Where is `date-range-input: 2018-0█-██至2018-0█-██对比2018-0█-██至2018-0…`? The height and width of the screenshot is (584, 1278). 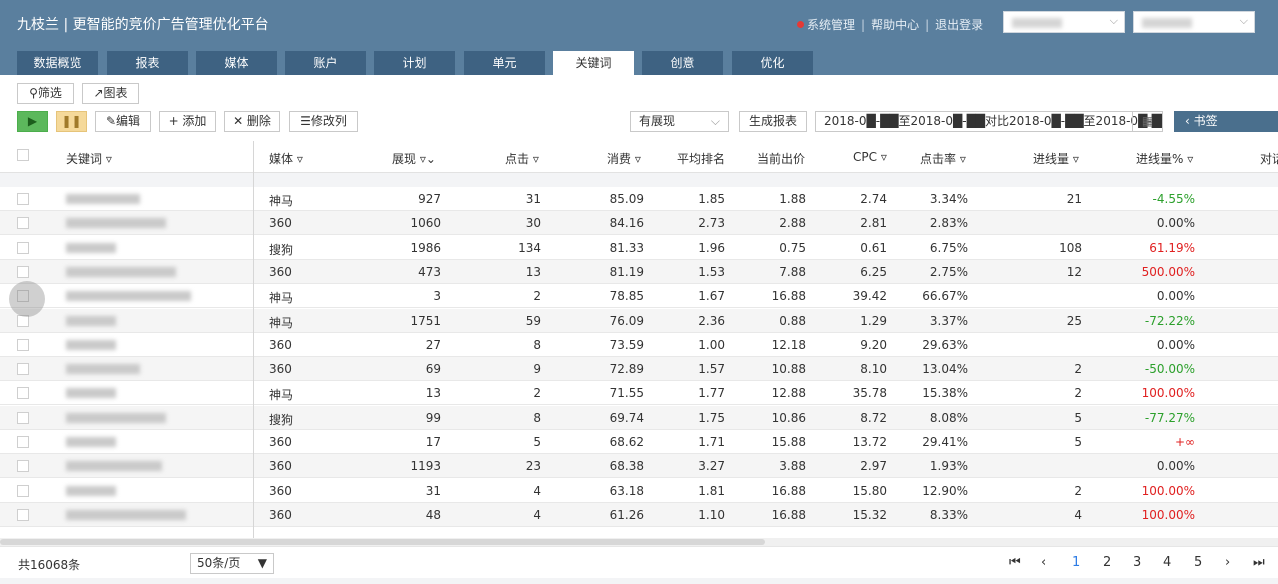 date-range-input: 2018-0█-██至2018-0█-██对比2018-0█-██至2018-0… is located at coordinates (989, 121).